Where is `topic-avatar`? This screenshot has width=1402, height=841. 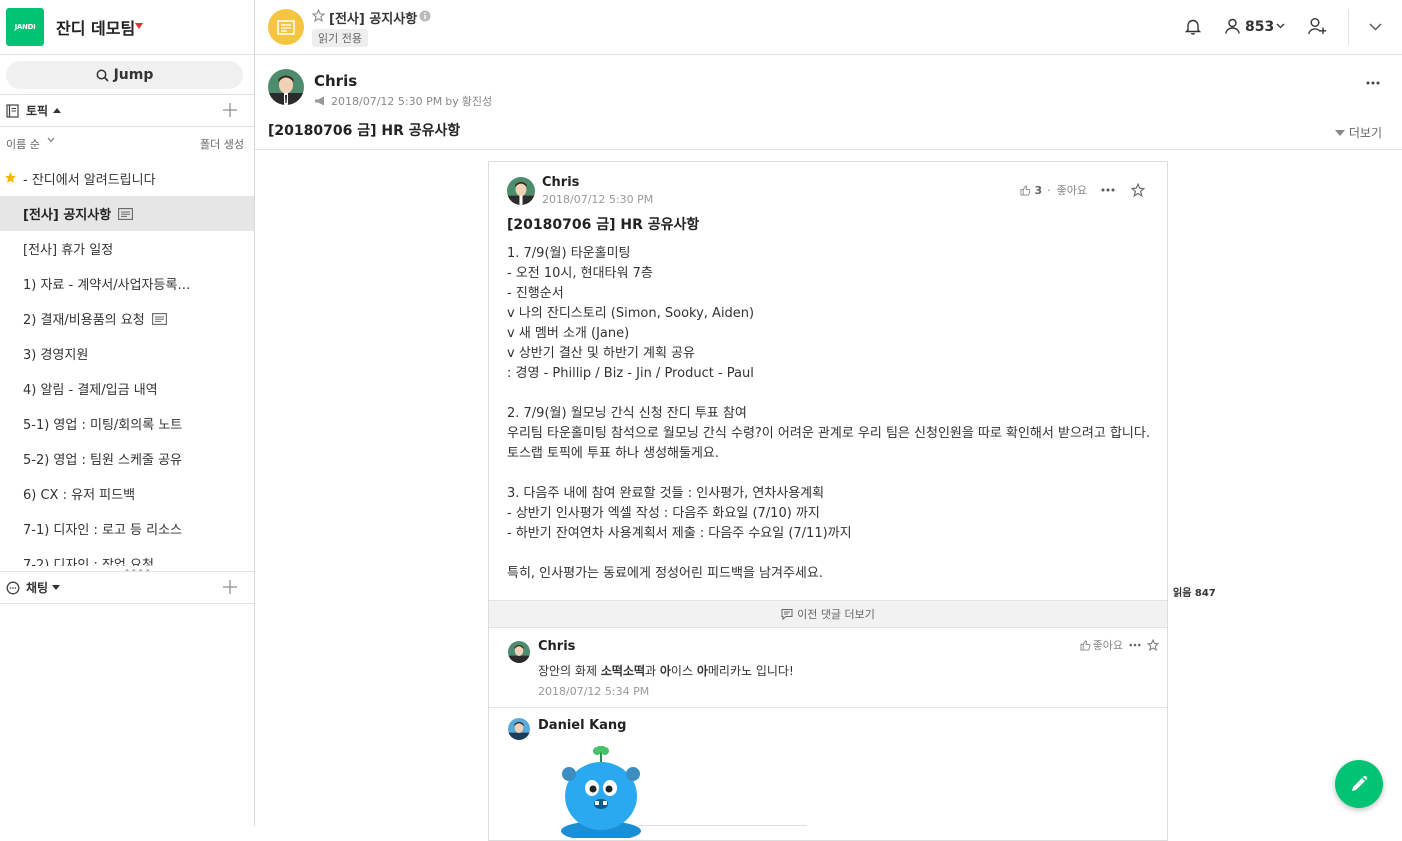
topic-avatar is located at coordinates (286, 27).